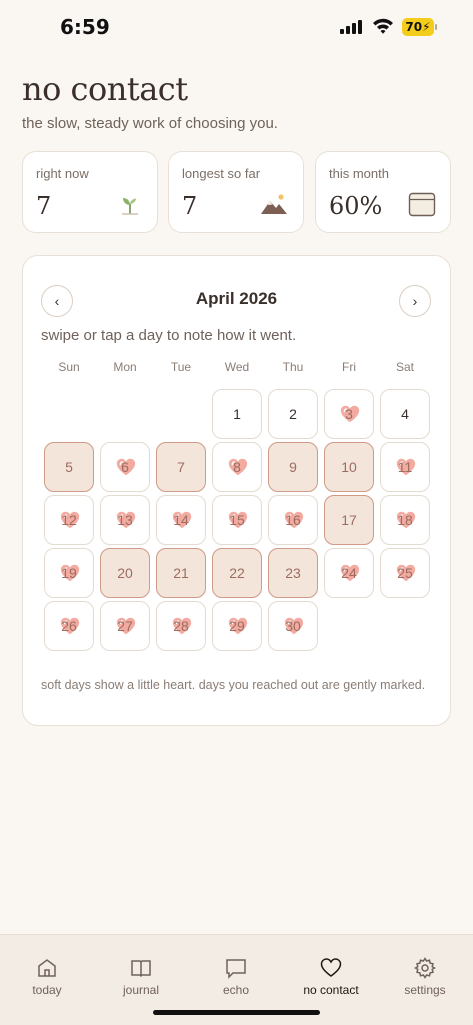  I want to click on tab-no-contact: no contact, so click(331, 970).